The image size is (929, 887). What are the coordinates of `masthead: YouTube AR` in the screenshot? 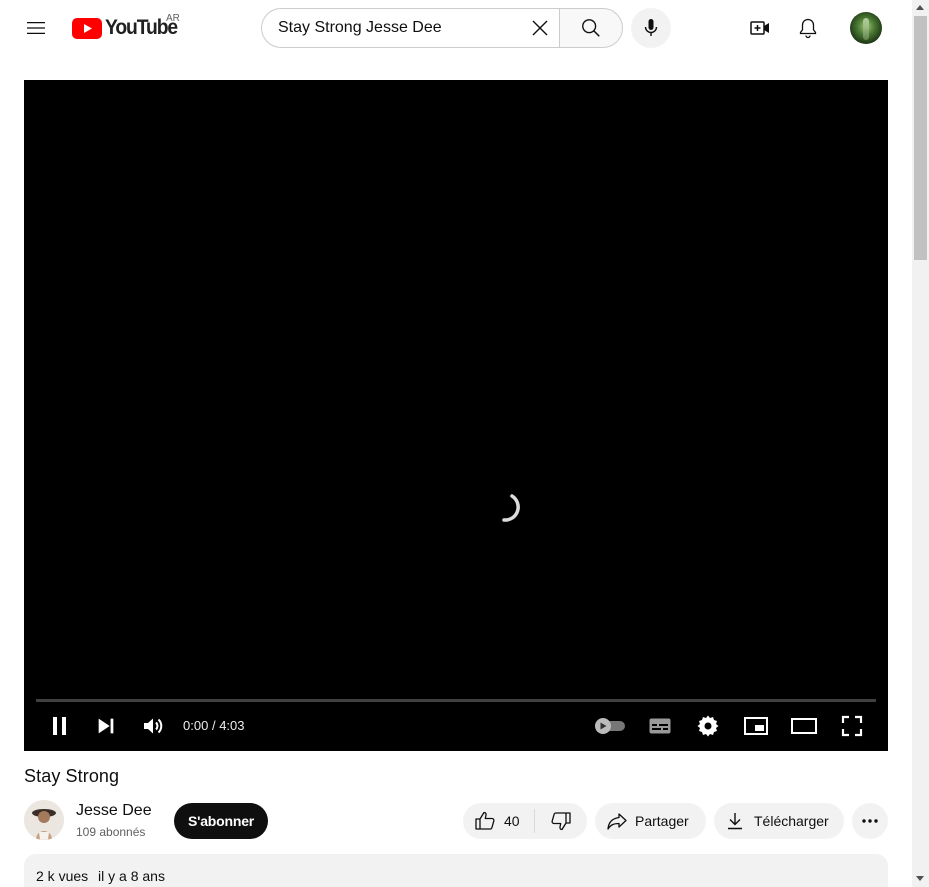 It's located at (456, 28).